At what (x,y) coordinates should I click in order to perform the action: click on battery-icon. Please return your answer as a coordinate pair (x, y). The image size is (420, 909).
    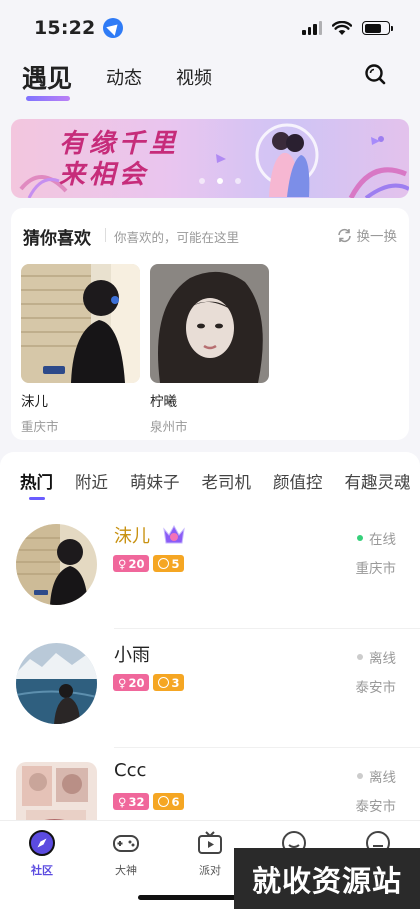
    Looking at the image, I should click on (377, 28).